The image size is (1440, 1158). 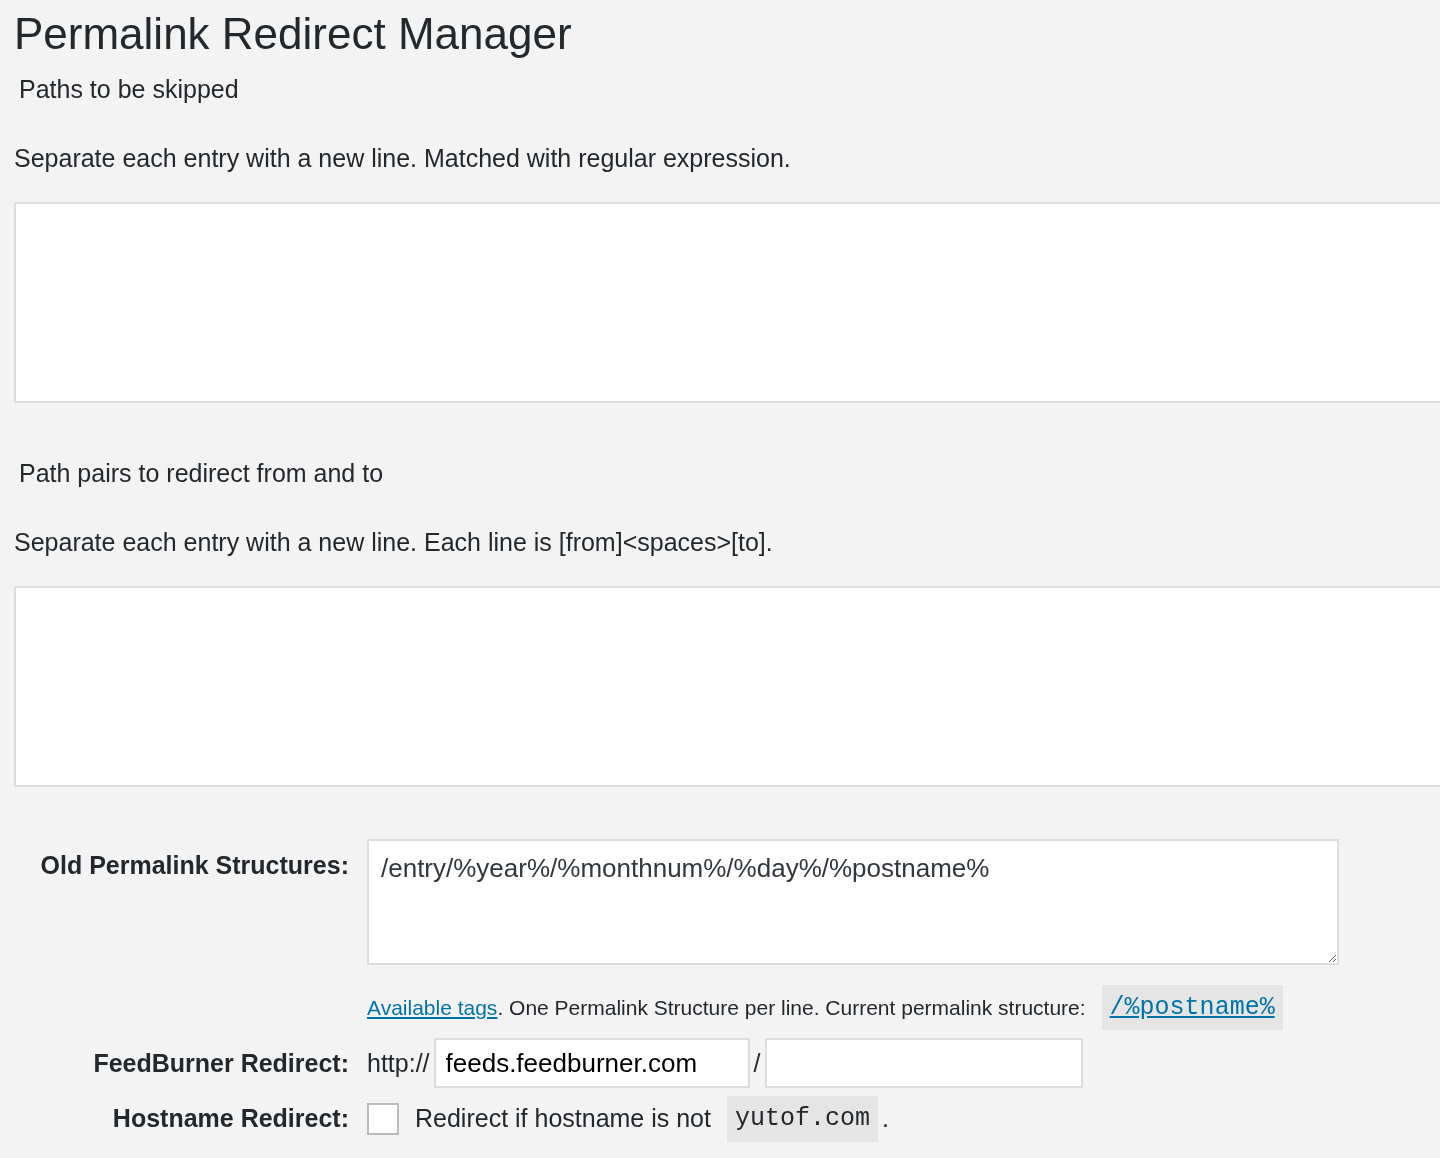 I want to click on available-tags-link: Available tags, so click(x=432, y=1007).